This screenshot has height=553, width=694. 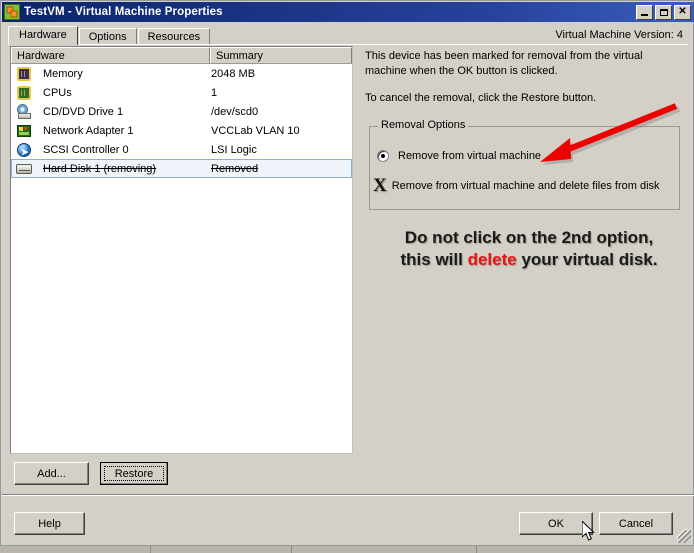 I want to click on tab-options-label: Options, so click(x=107, y=37).